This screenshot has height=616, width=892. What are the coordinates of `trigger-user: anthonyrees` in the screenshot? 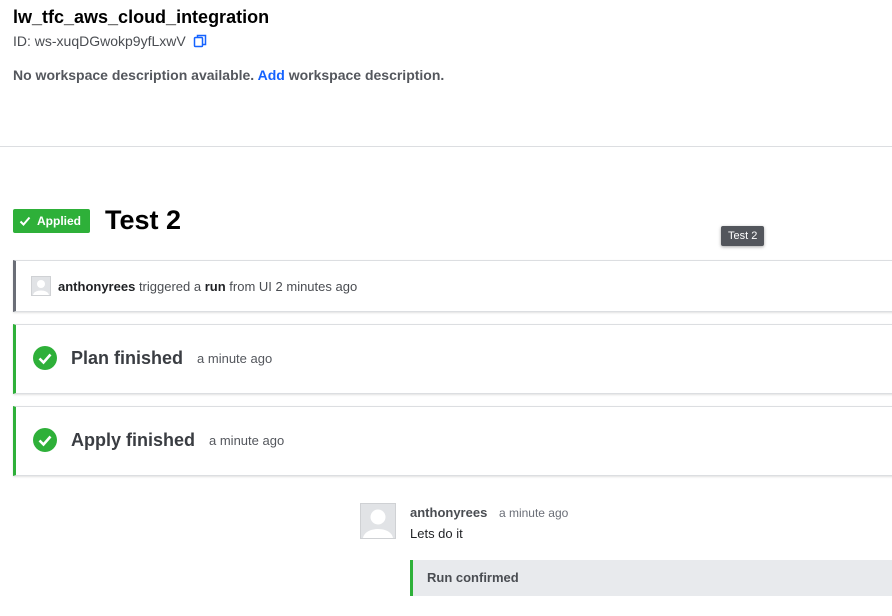 It's located at (96, 286).